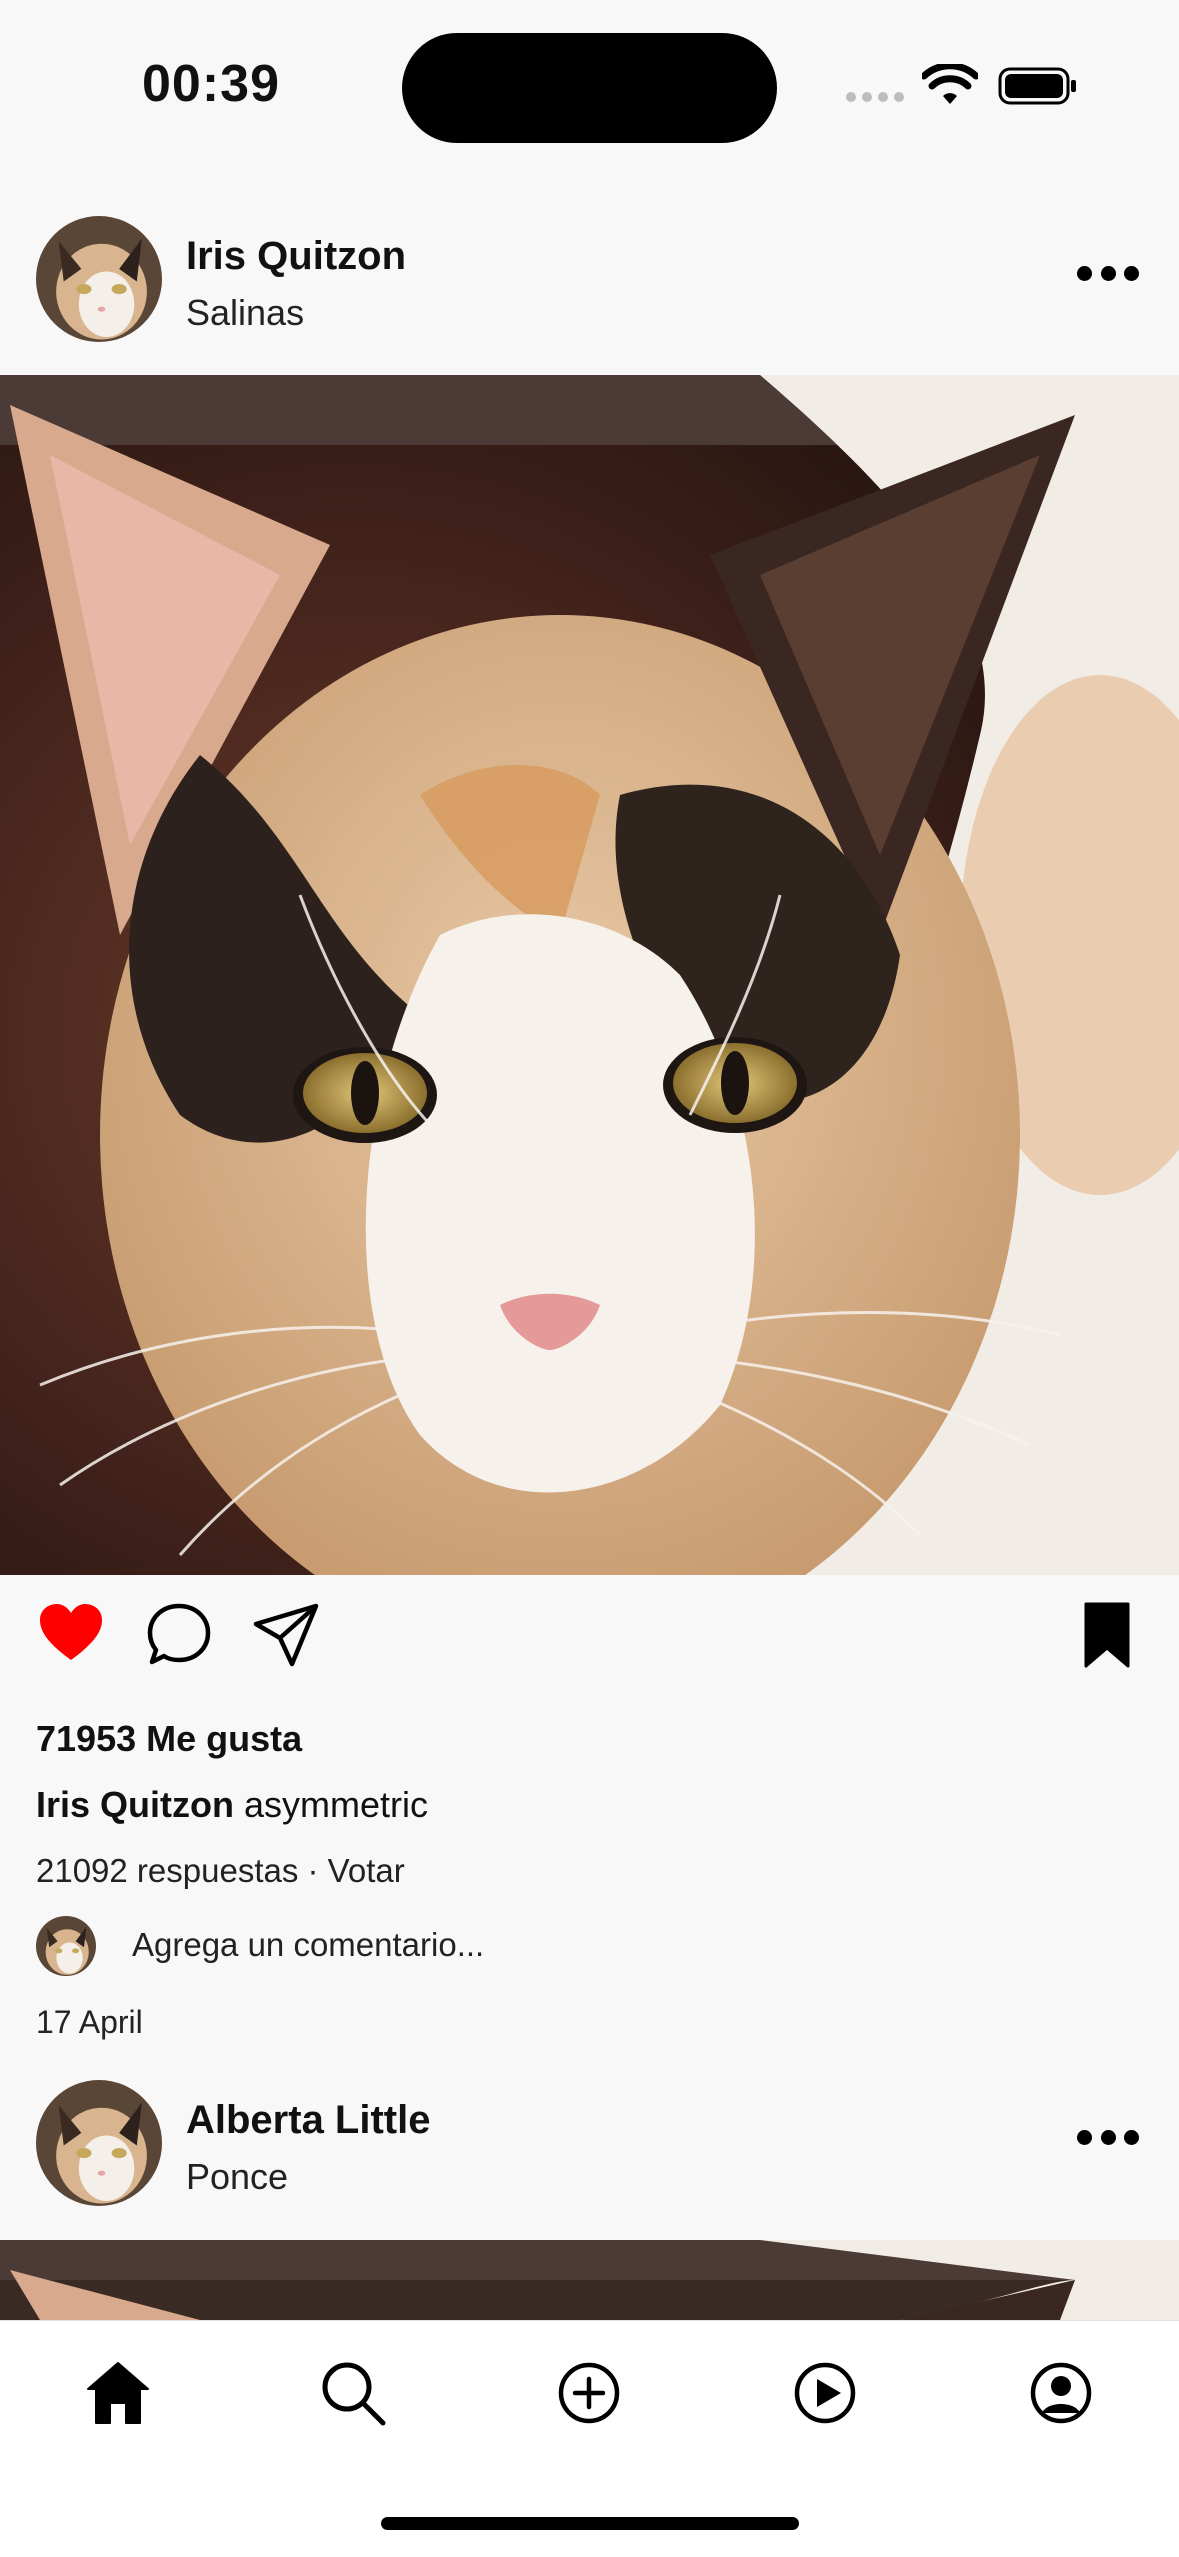 The height and width of the screenshot is (2557, 1179). I want to click on post-username: Iris Quitzon, so click(296, 256).